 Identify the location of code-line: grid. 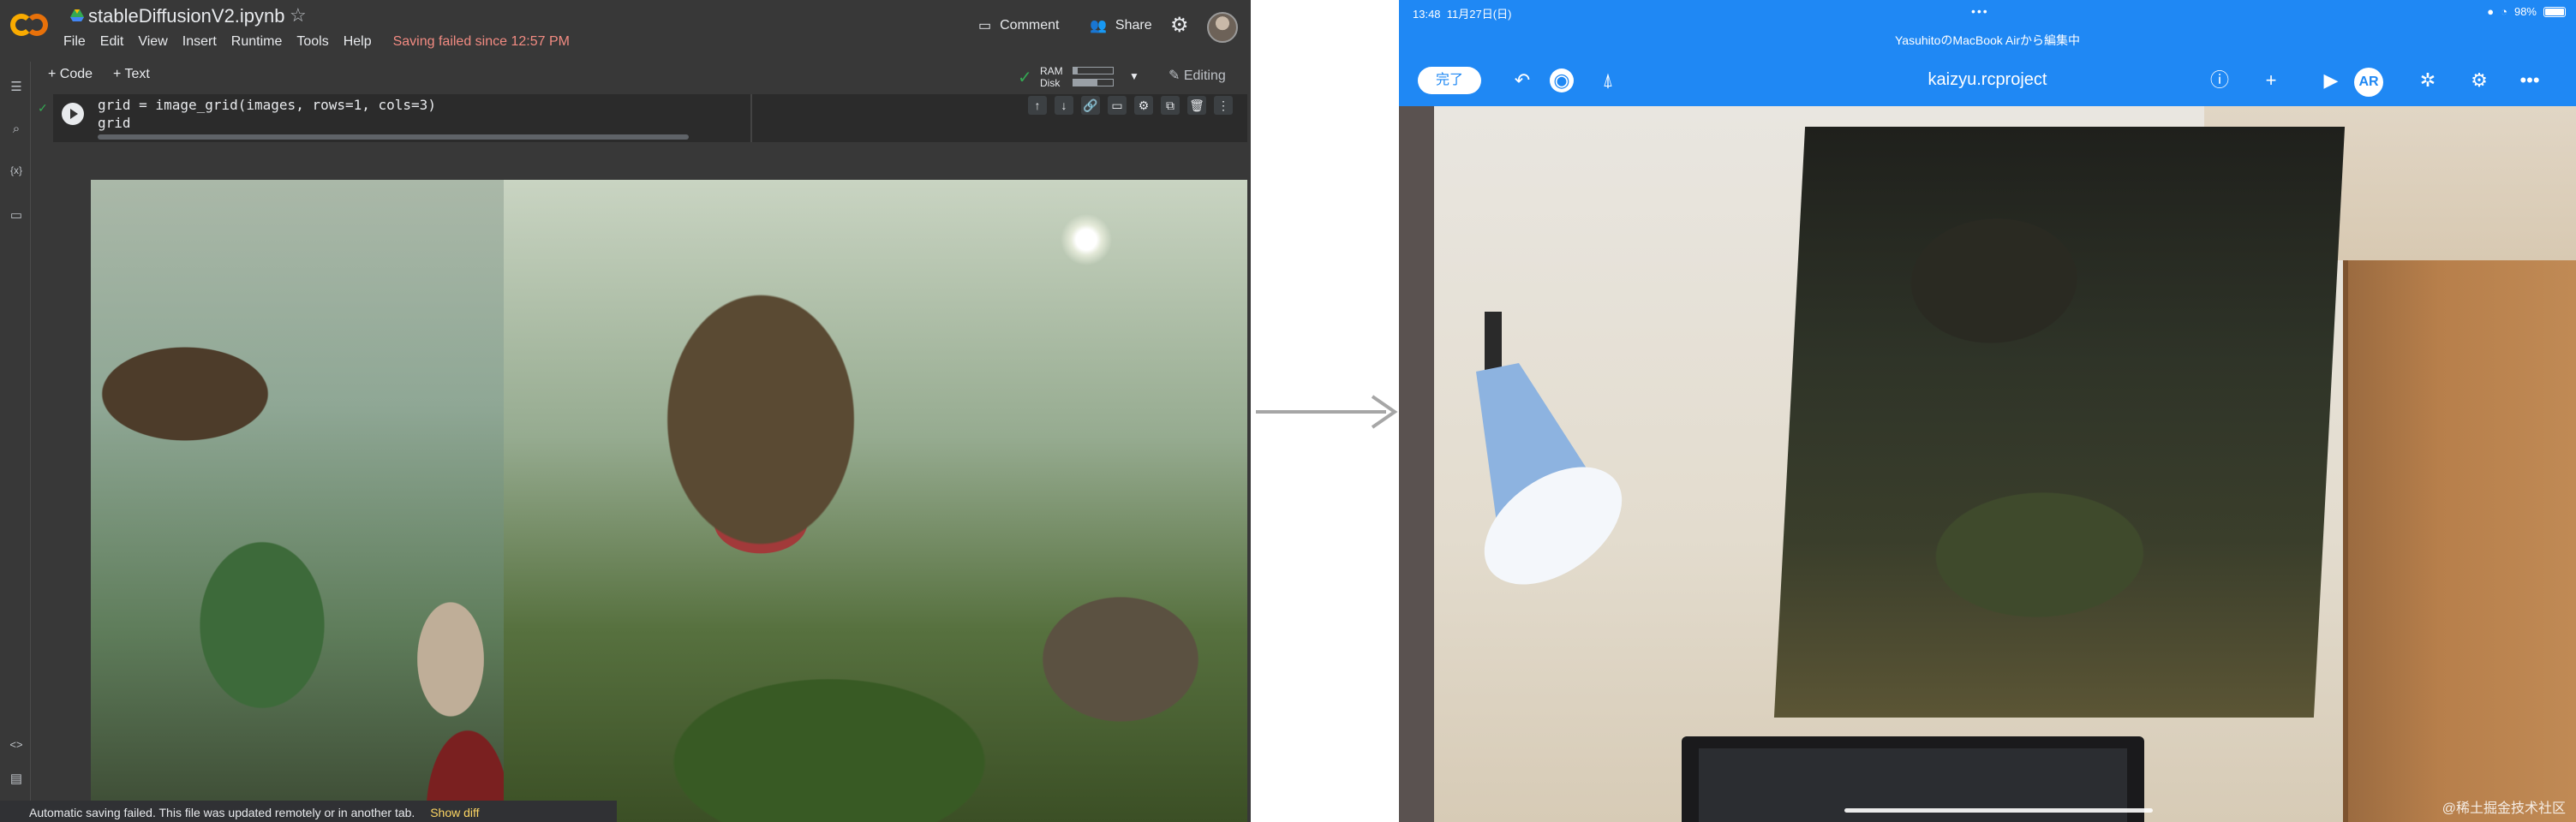
(115, 123).